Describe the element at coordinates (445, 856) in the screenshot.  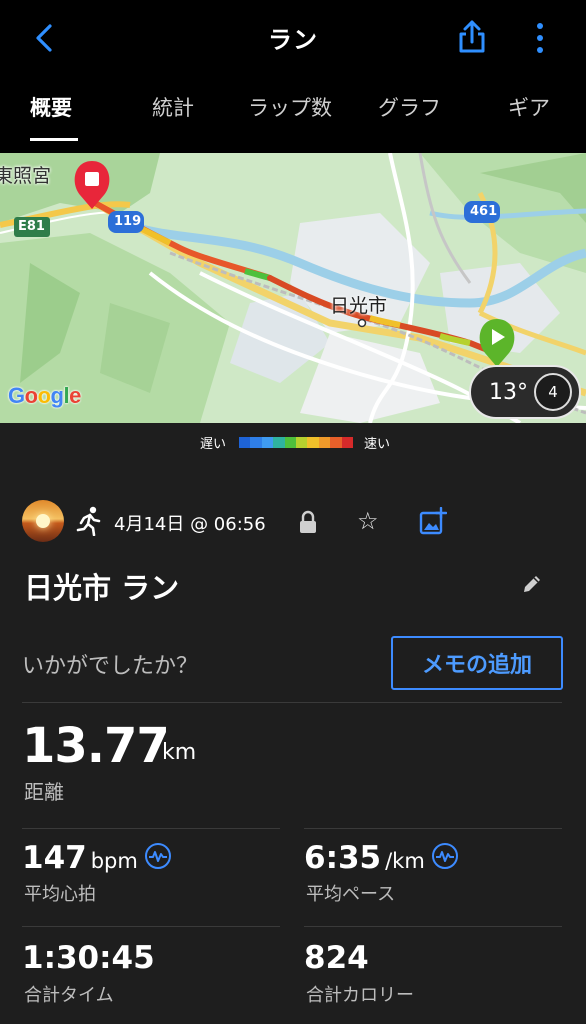
I see `pace-zone-icon` at that location.